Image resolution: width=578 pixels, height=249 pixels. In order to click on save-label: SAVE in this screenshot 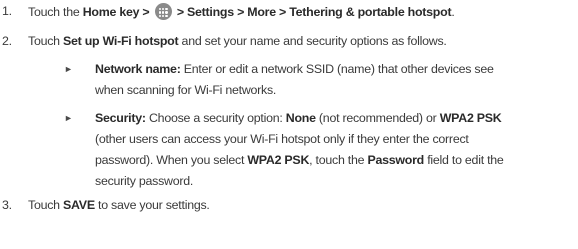, I will do `click(79, 205)`.